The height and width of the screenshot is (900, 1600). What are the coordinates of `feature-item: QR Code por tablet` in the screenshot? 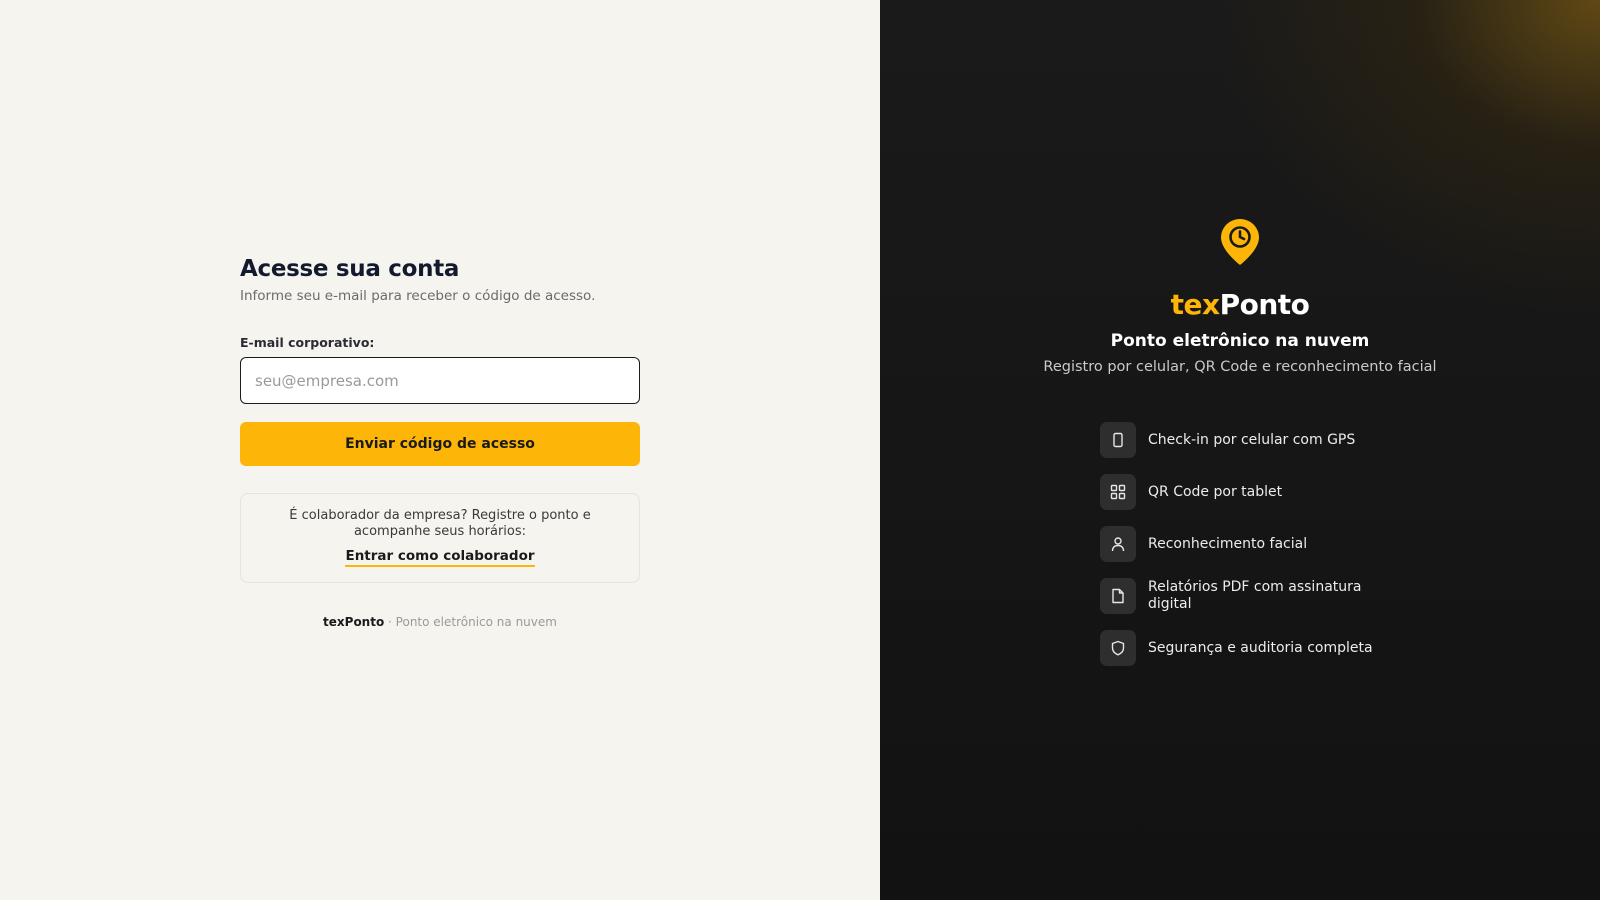 It's located at (1250, 492).